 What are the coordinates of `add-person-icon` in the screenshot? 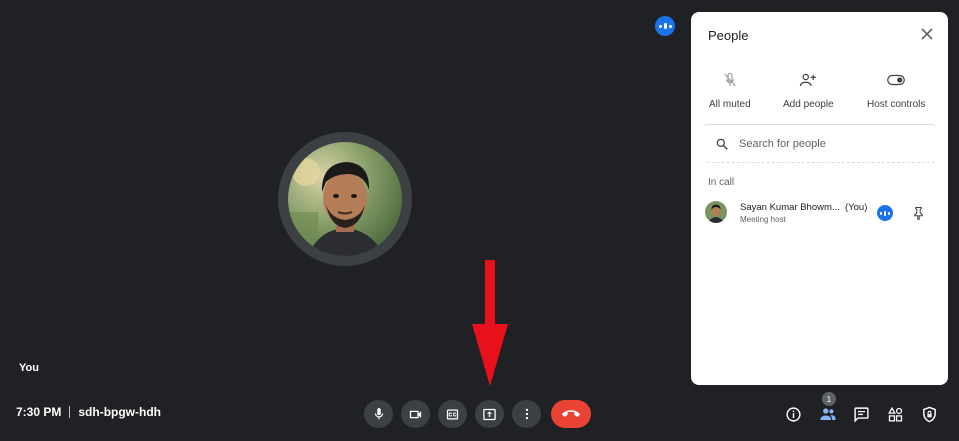 It's located at (808, 80).